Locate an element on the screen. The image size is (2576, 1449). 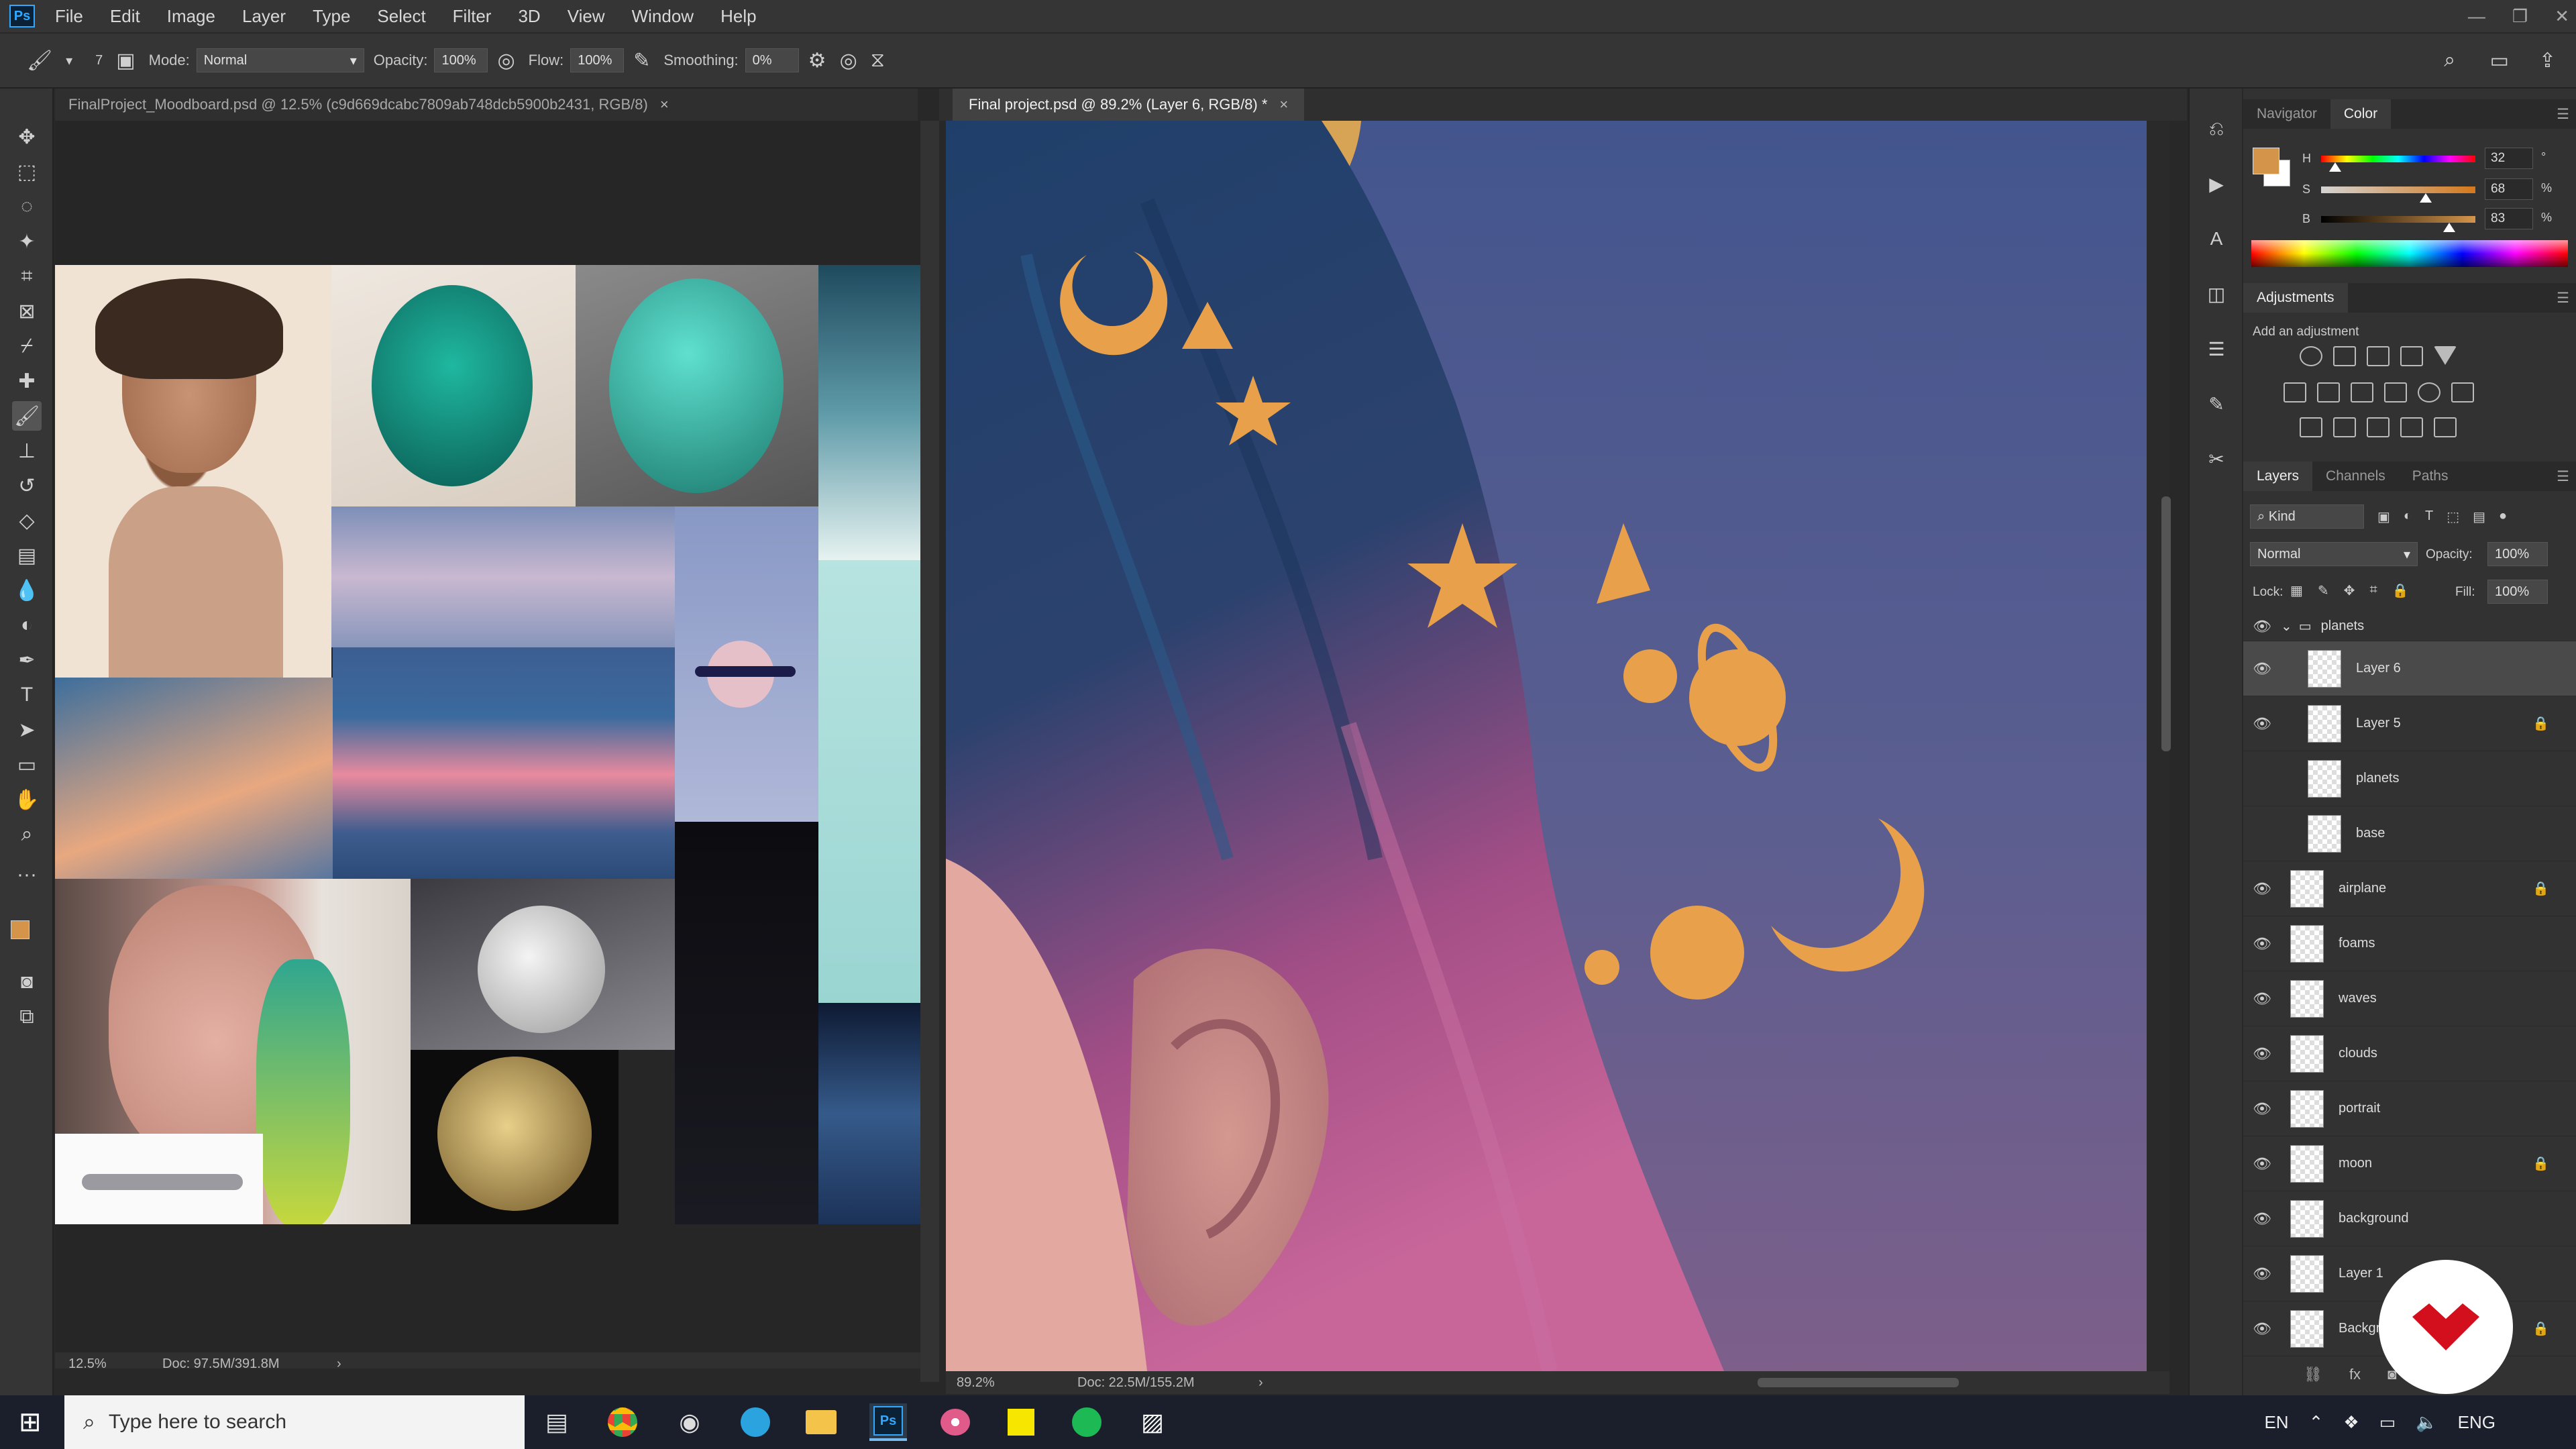
layer-opacity-input: 100% is located at coordinates (2517, 554).